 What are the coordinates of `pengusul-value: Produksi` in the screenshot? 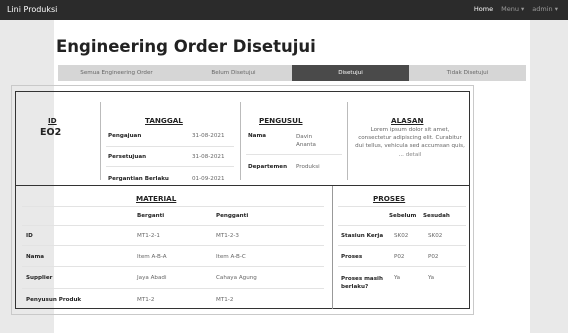 It's located at (308, 167).